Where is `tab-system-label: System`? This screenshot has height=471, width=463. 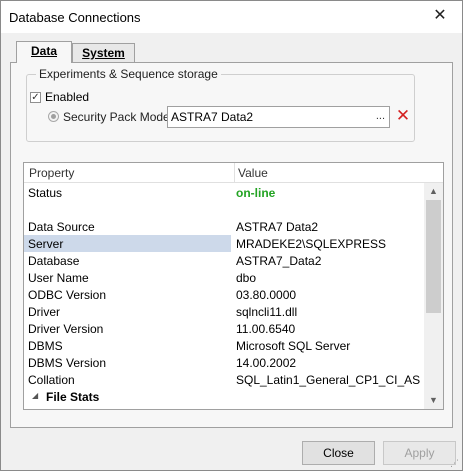 tab-system-label: System is located at coordinates (103, 53).